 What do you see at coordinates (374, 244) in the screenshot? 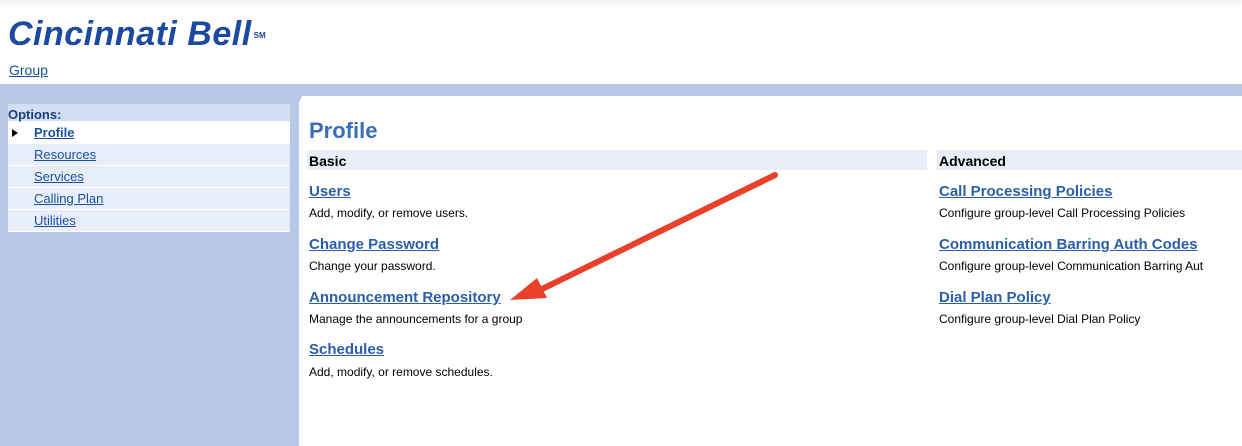
I see `change-password-link: Change Password` at bounding box center [374, 244].